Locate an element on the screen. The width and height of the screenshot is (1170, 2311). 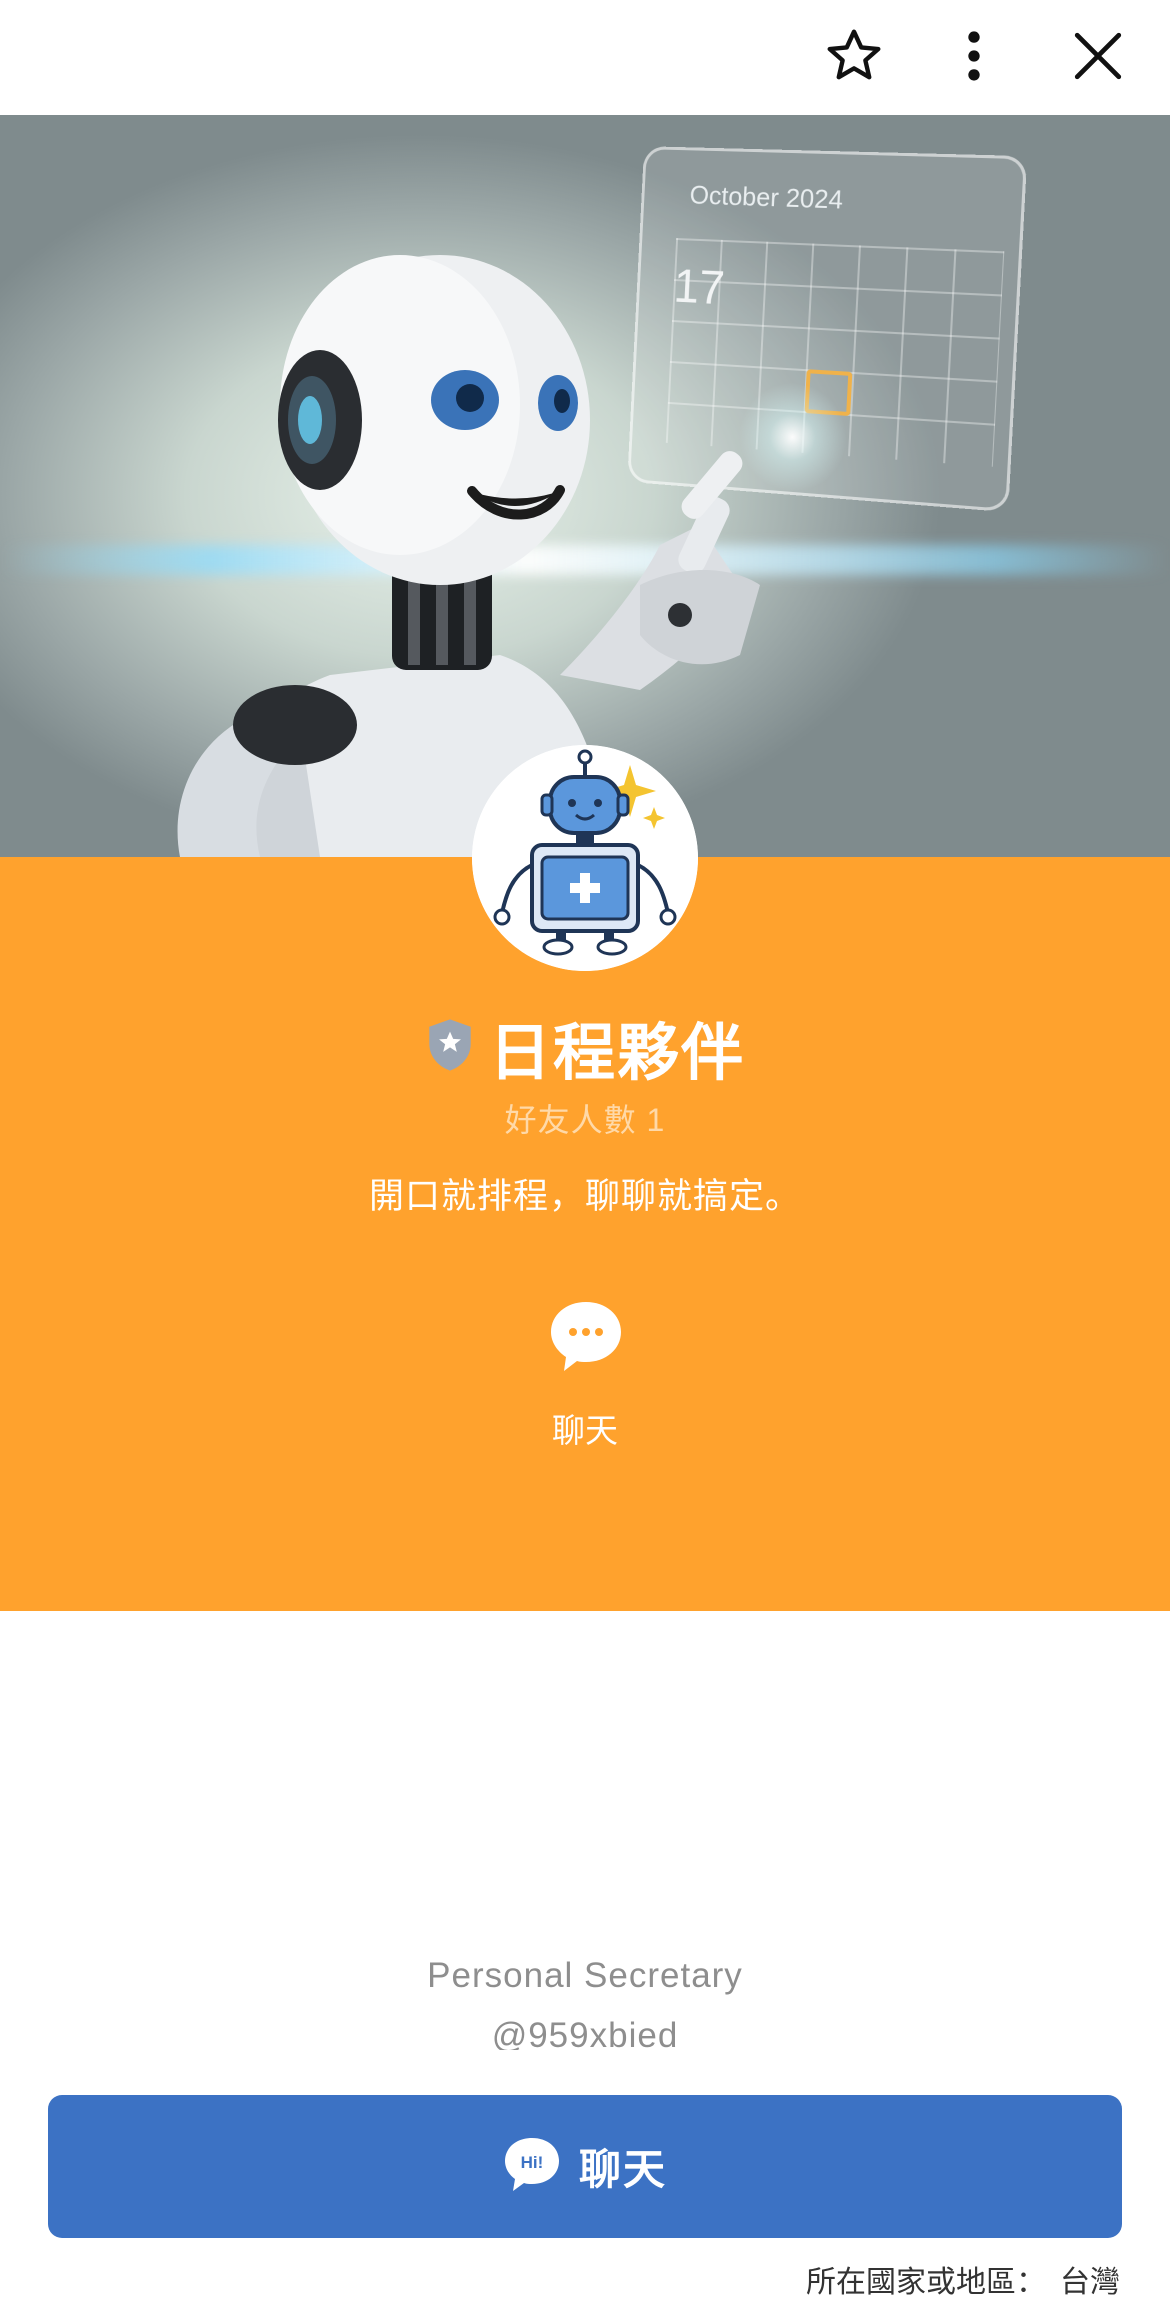
chat-button-label: 聊天 is located at coordinates (623, 2166).